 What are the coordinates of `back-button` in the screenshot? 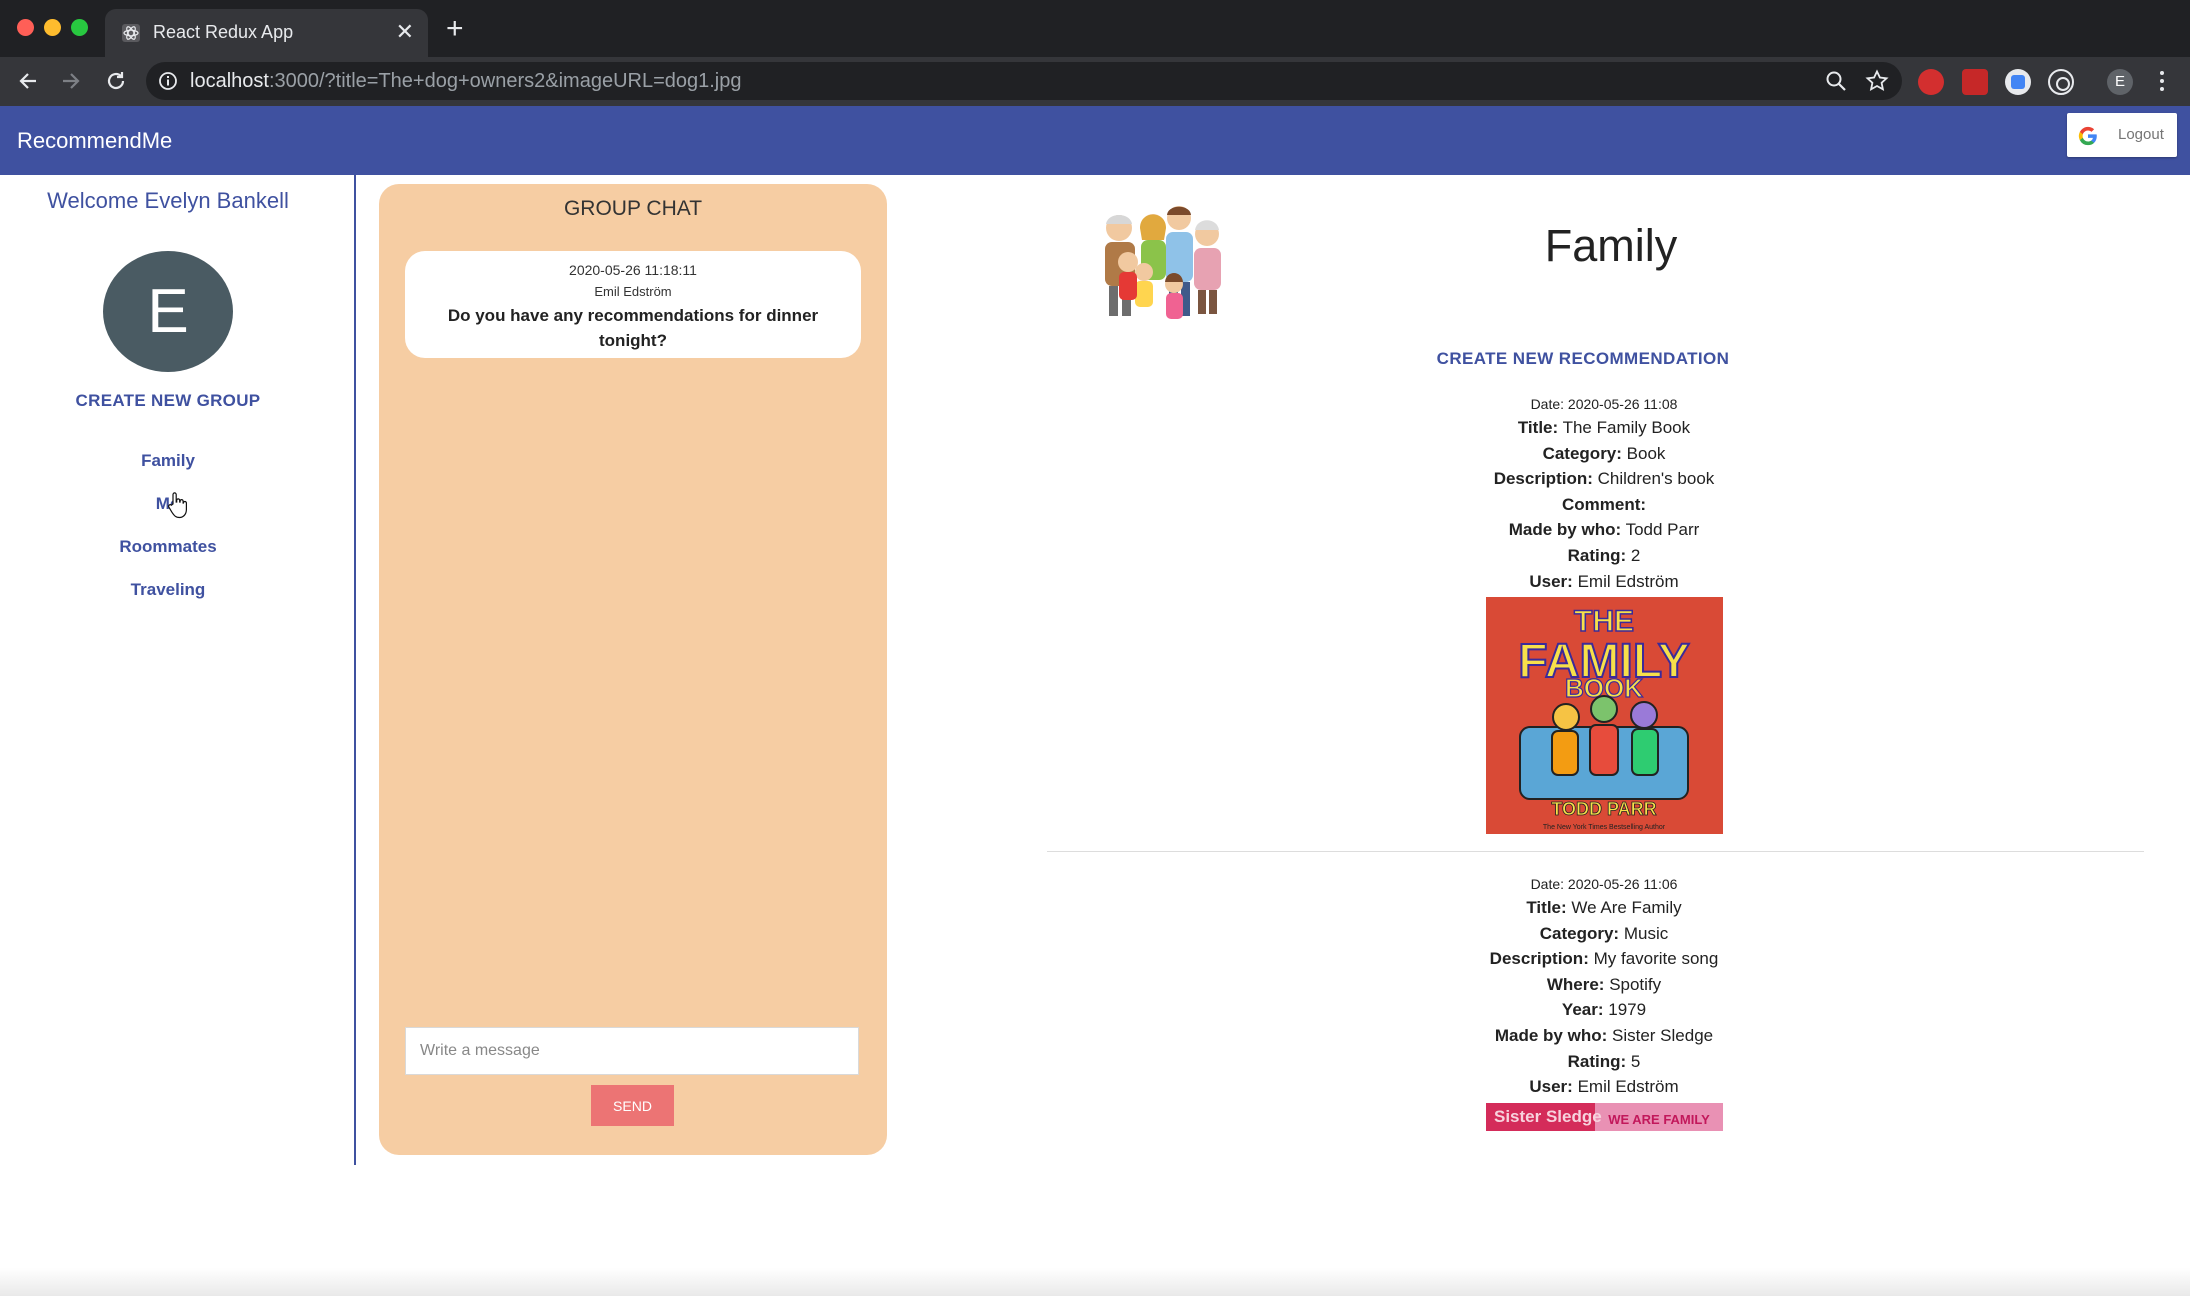 It's located at (28, 81).